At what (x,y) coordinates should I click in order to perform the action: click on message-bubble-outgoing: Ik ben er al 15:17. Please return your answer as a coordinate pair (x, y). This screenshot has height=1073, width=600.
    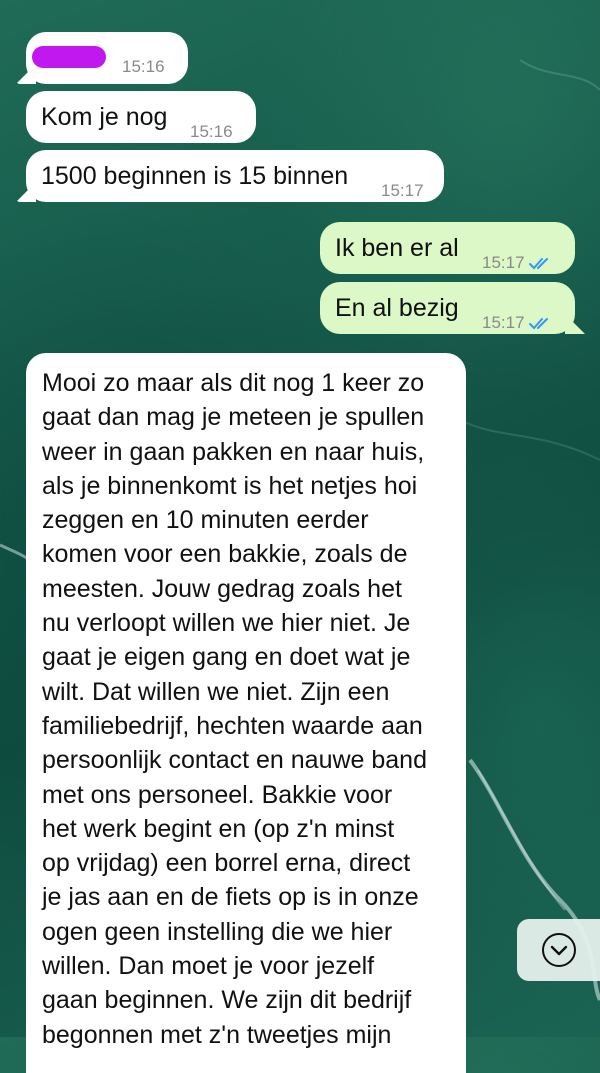
    Looking at the image, I should click on (447, 248).